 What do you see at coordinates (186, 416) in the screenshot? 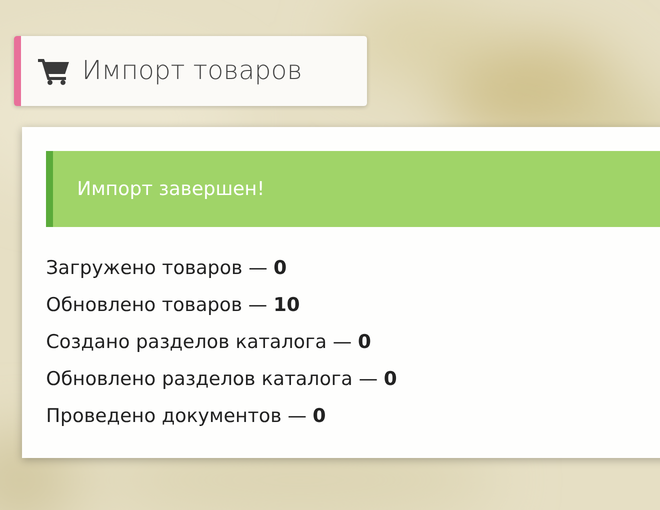
I see `result-line: Проведено документов — 0` at bounding box center [186, 416].